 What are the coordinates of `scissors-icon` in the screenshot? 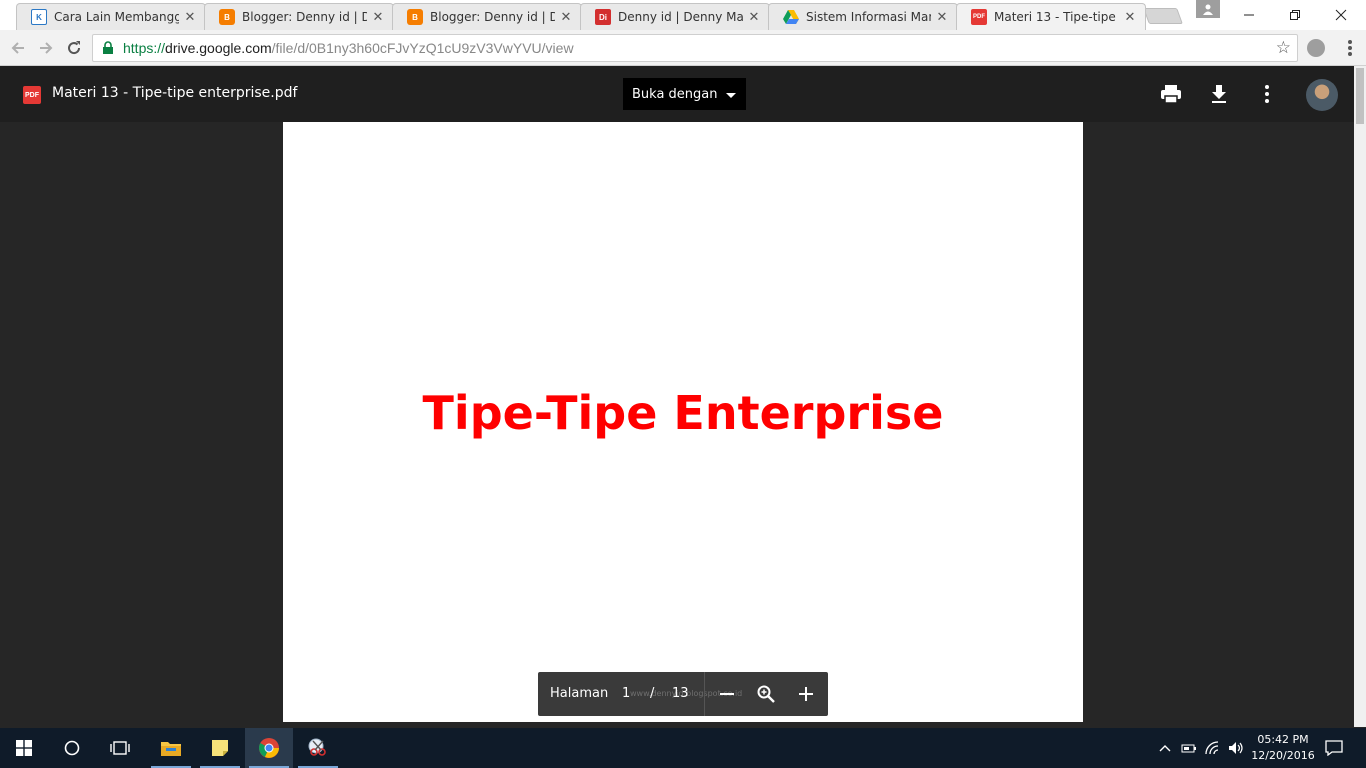 It's located at (317, 747).